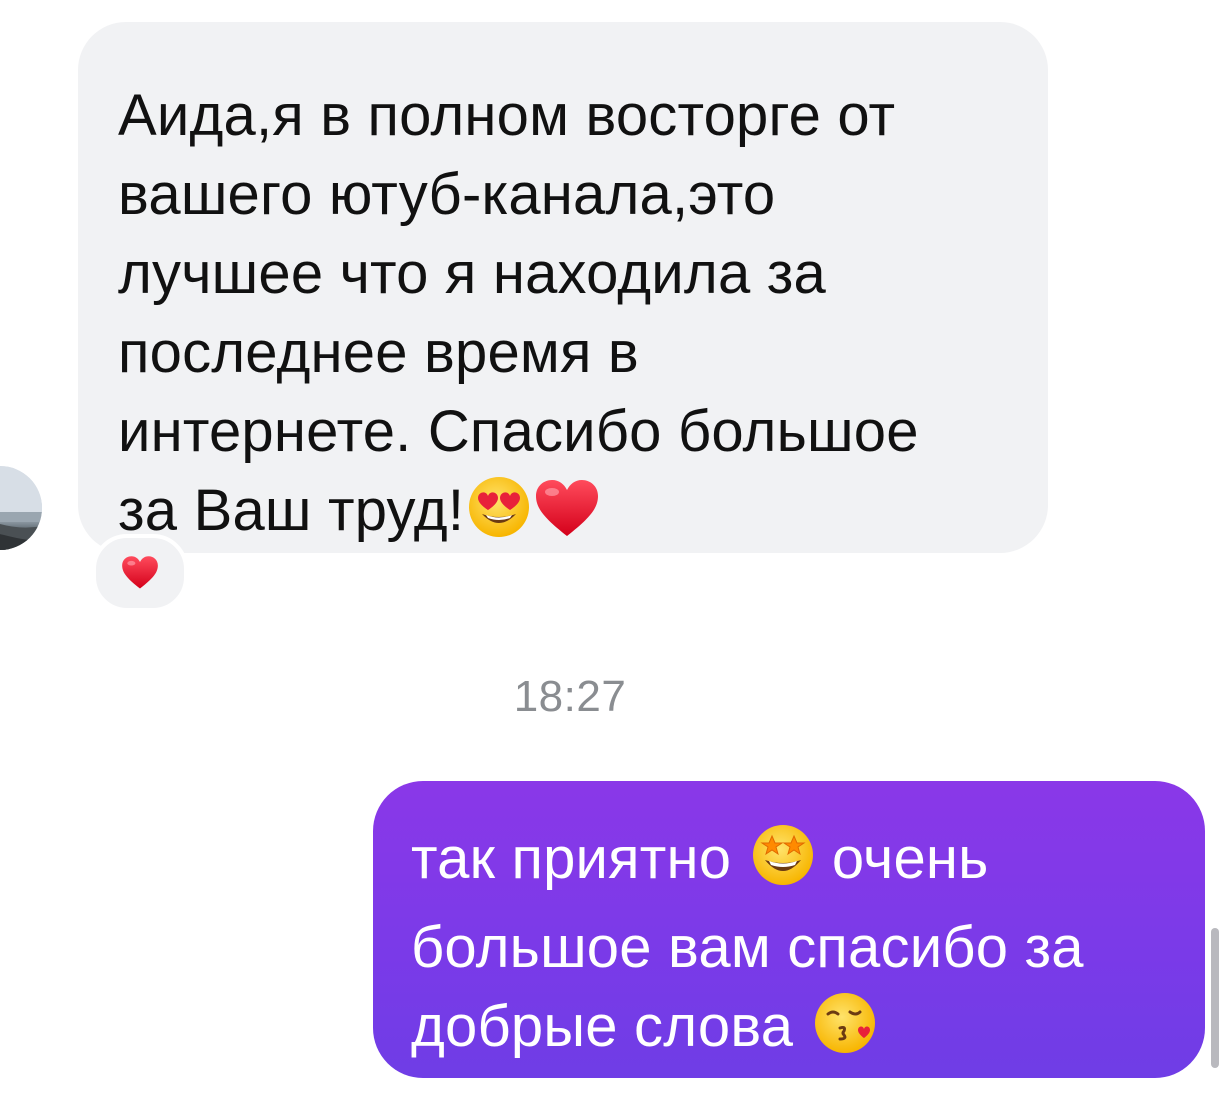 The width and height of the screenshot is (1229, 1096). What do you see at coordinates (910, 858) in the screenshot?
I see `outgoing-line-1b: очень` at bounding box center [910, 858].